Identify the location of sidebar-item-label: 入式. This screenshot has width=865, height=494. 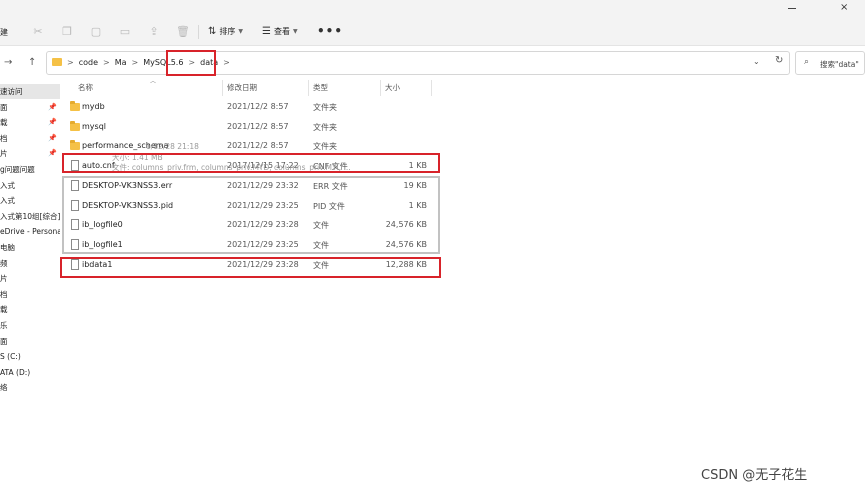
(7, 201).